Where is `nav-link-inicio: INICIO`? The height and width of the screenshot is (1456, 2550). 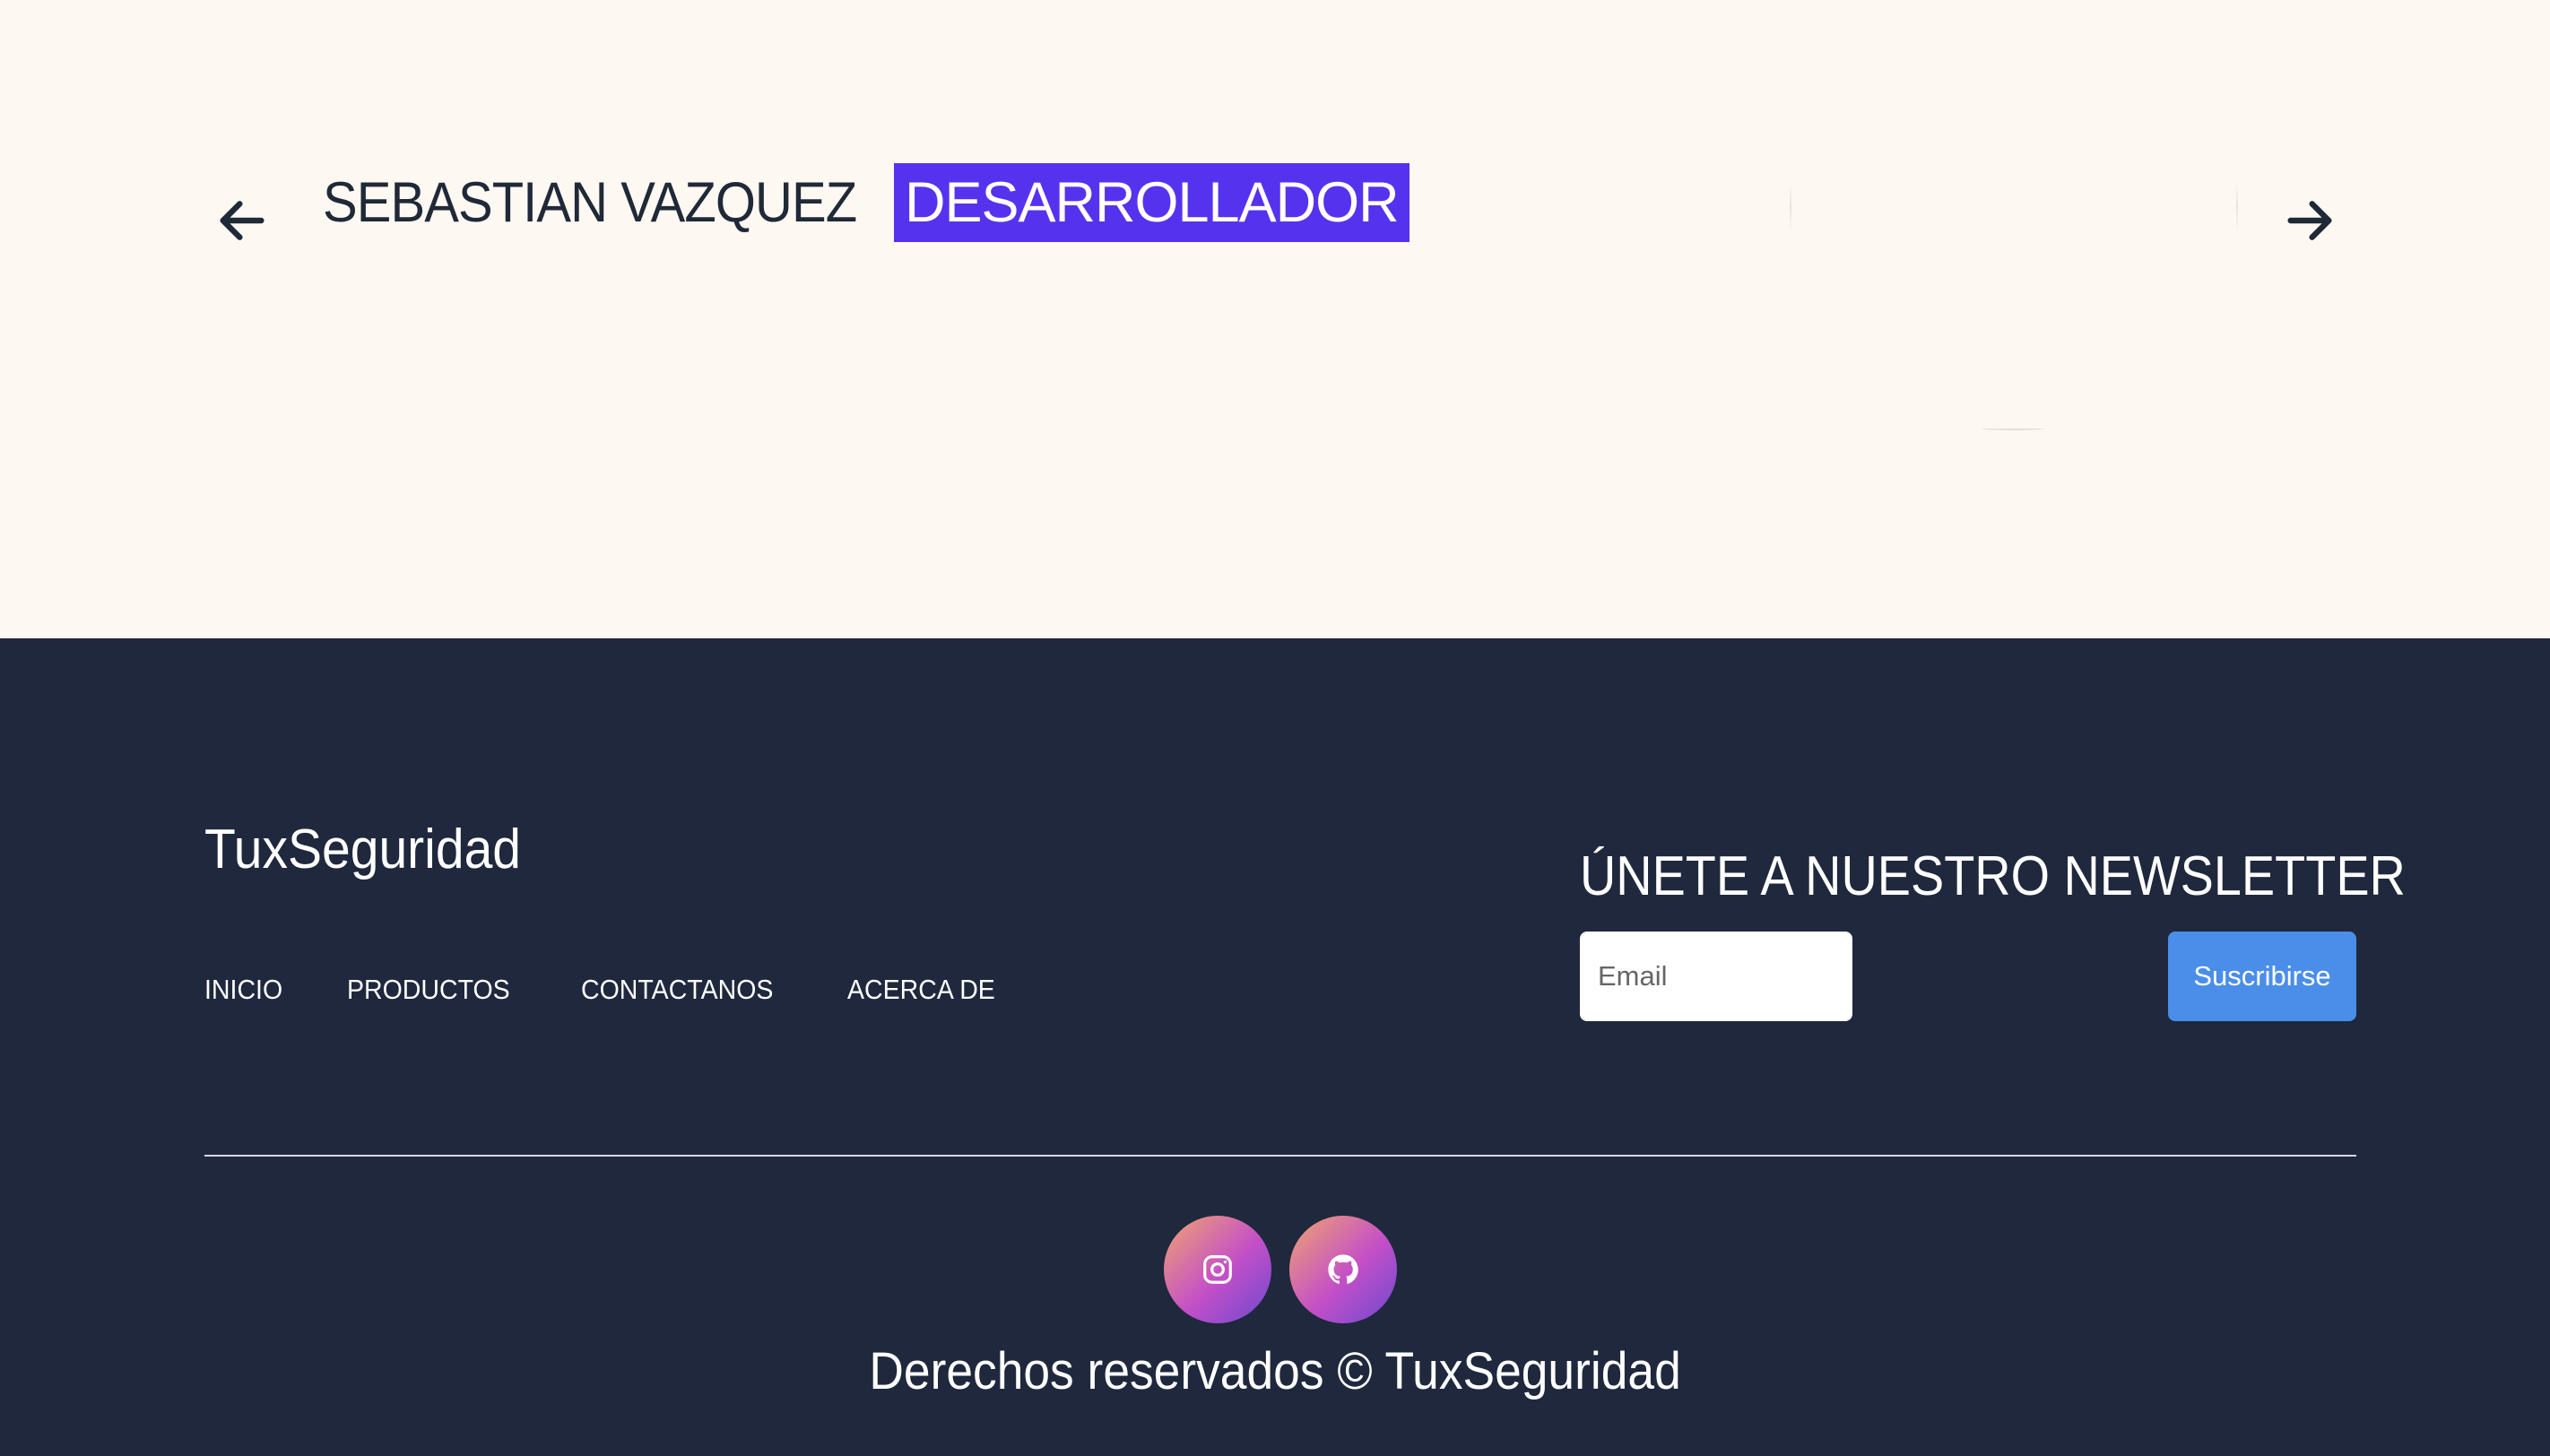
nav-link-inicio: INICIO is located at coordinates (243, 990).